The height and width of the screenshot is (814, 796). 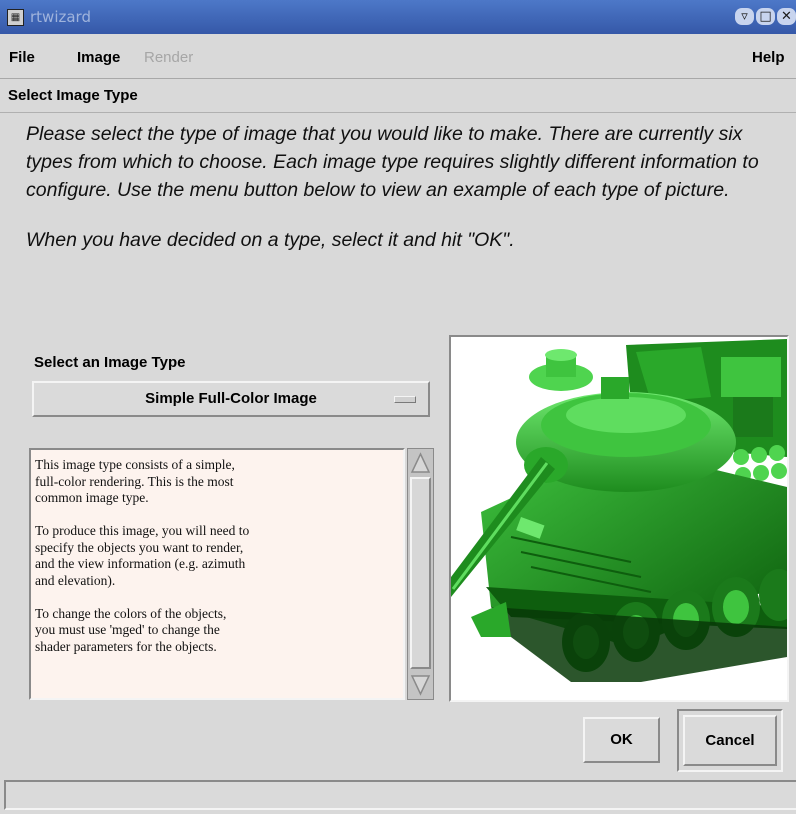 I want to click on ok-button: OK, so click(x=621, y=740).